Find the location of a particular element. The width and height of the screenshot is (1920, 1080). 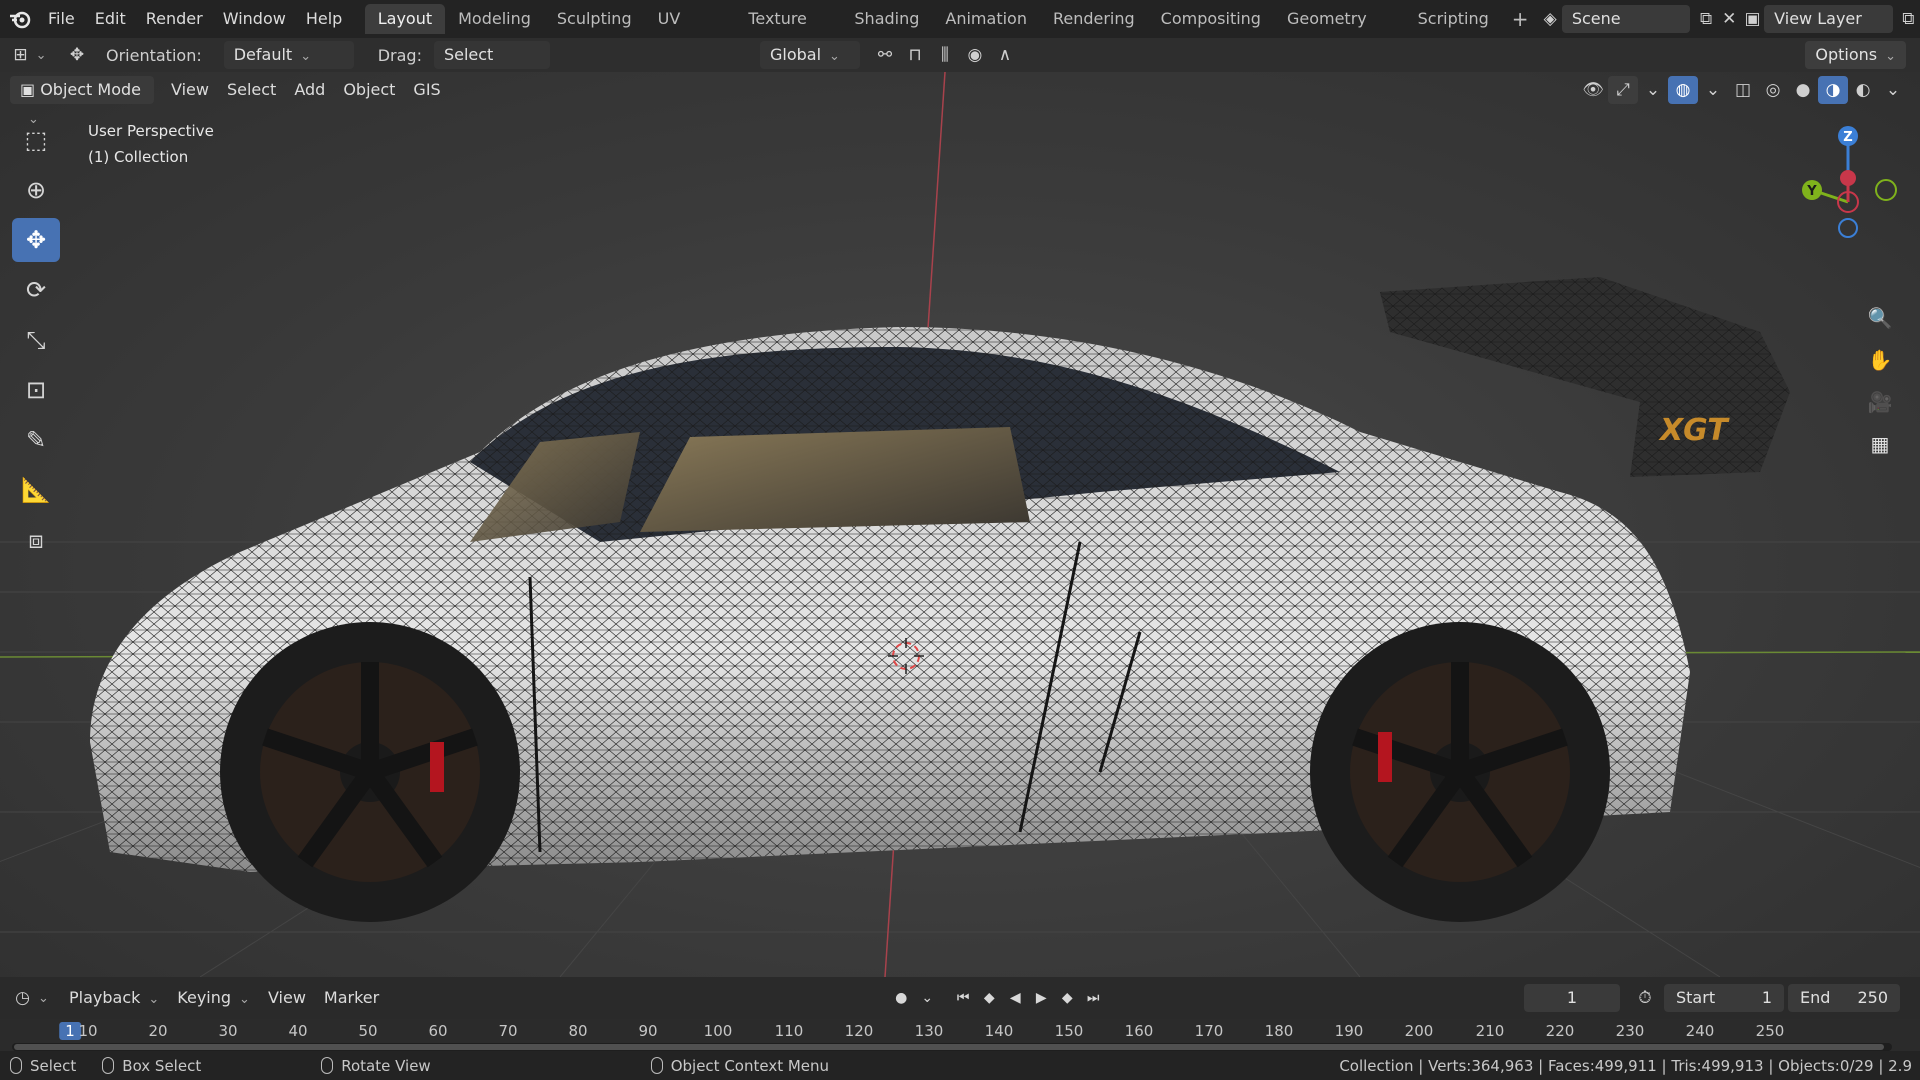

viewport-info: User Perspective (1) Collection is located at coordinates (151, 144).